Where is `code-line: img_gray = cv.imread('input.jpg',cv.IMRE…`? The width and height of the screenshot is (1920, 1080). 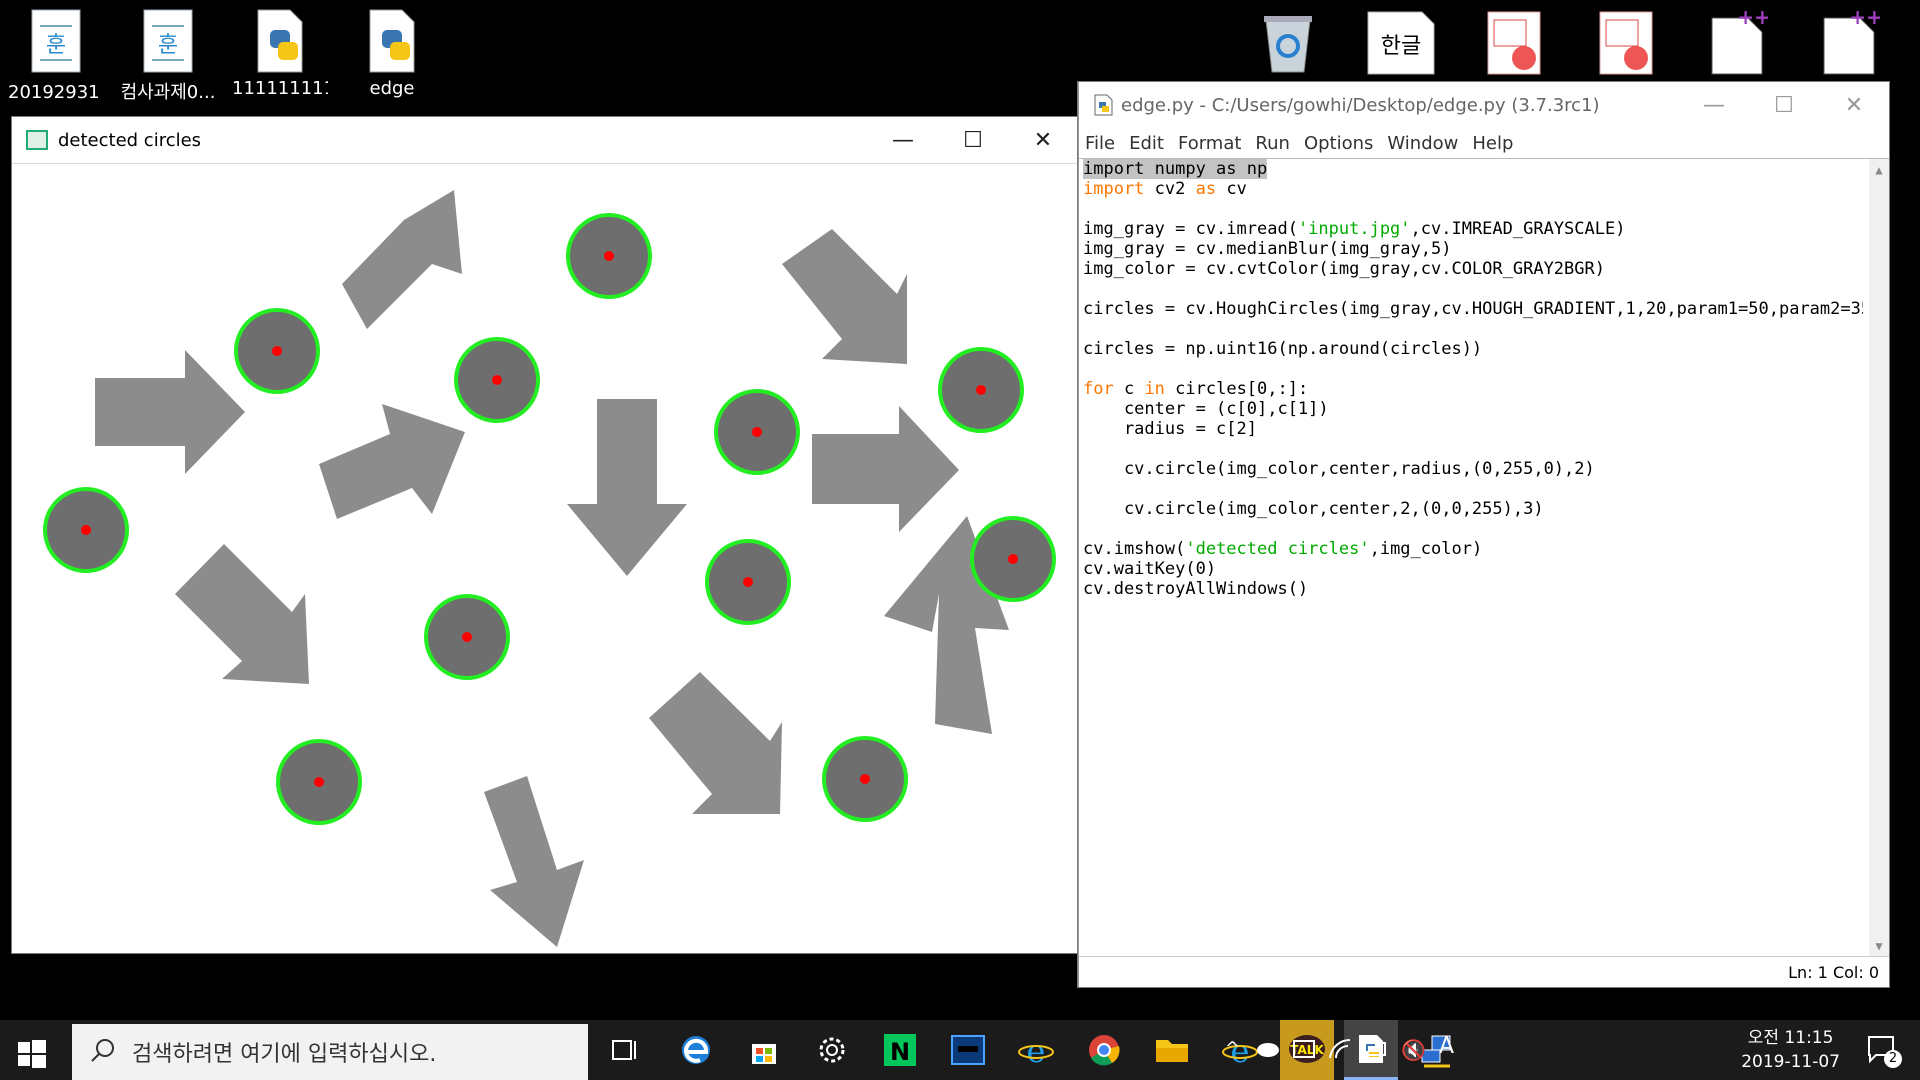 code-line: img_gray = cv.imread('input.jpg',cv.IMRE… is located at coordinates (1473, 229).